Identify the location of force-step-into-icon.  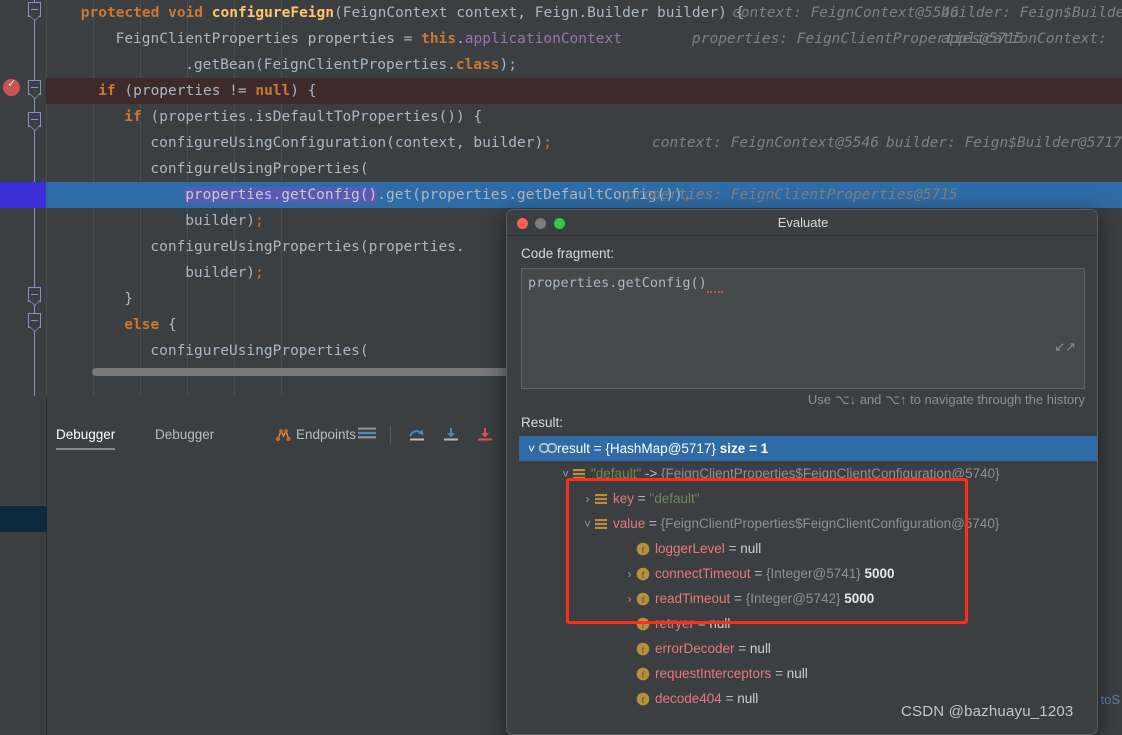
(485, 436).